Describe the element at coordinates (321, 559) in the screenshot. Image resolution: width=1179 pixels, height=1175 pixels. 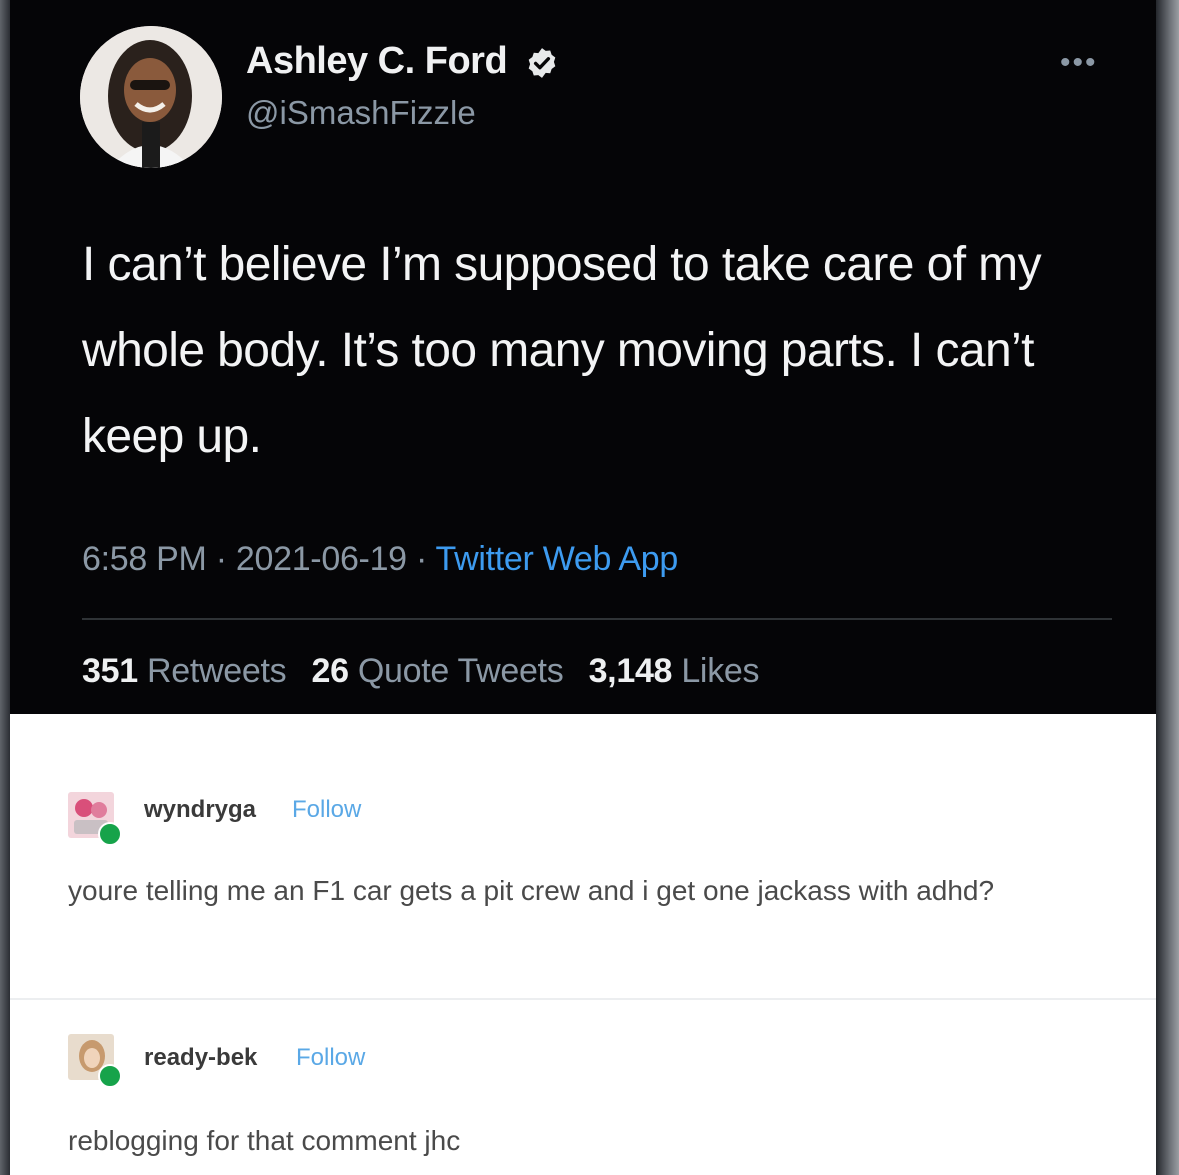
I see `tweet-date: 2021-06-19` at that location.